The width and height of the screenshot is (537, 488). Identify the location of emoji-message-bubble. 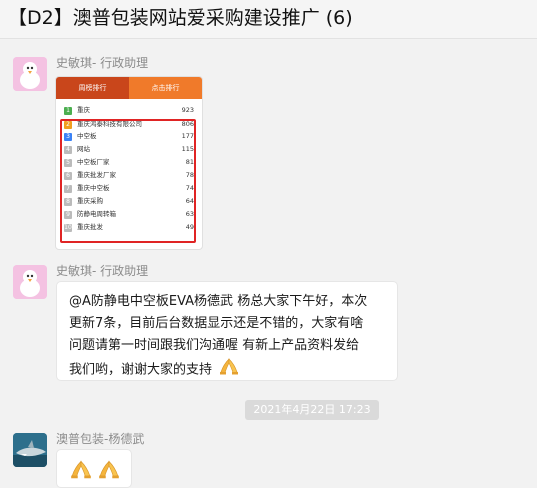
(94, 468).